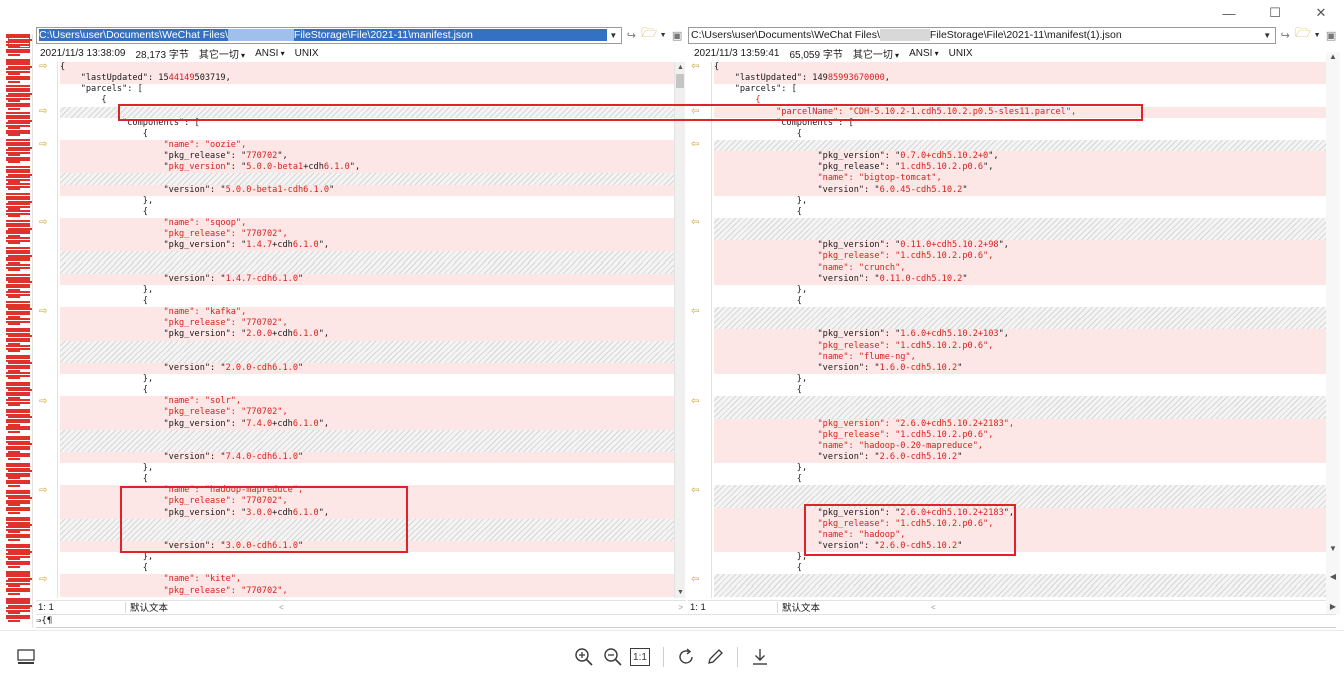 This screenshot has height=688, width=1344. What do you see at coordinates (367, 123) in the screenshot?
I see `code-line: "components": [` at bounding box center [367, 123].